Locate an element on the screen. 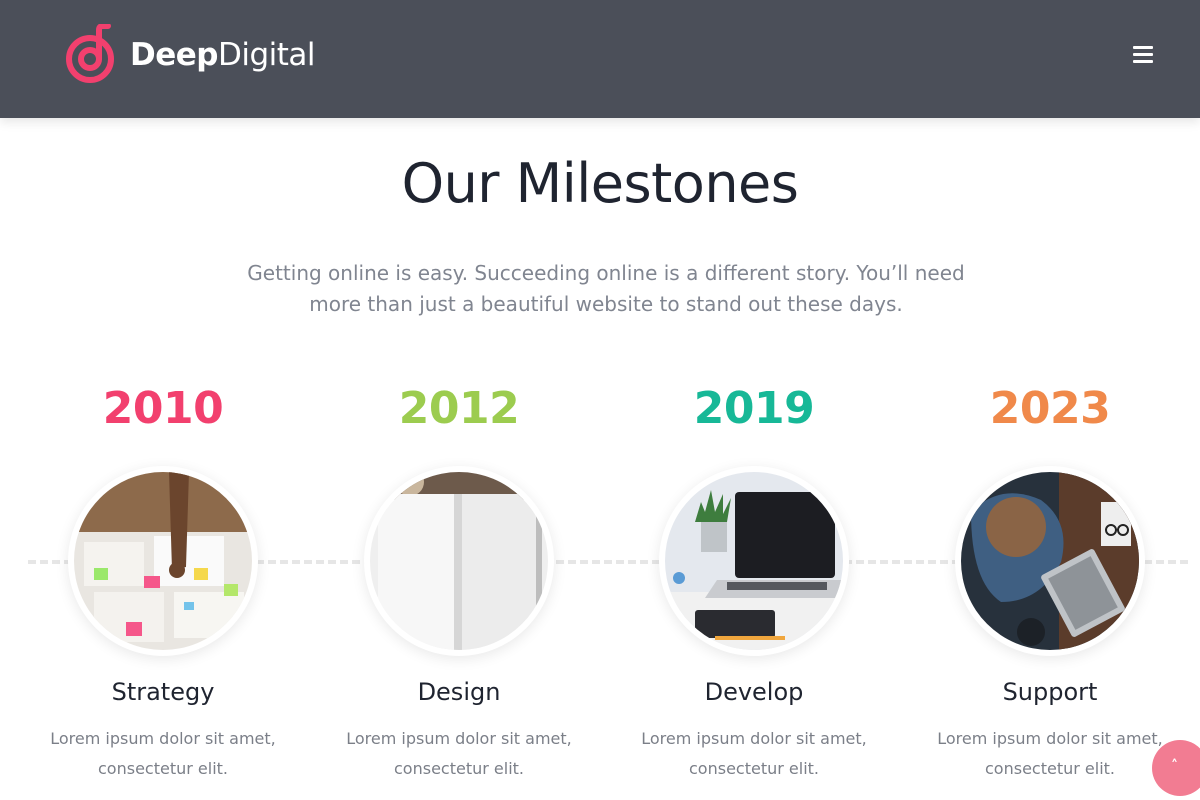 This screenshot has width=1200, height=800. milestone-title: Design is located at coordinates (459, 692).